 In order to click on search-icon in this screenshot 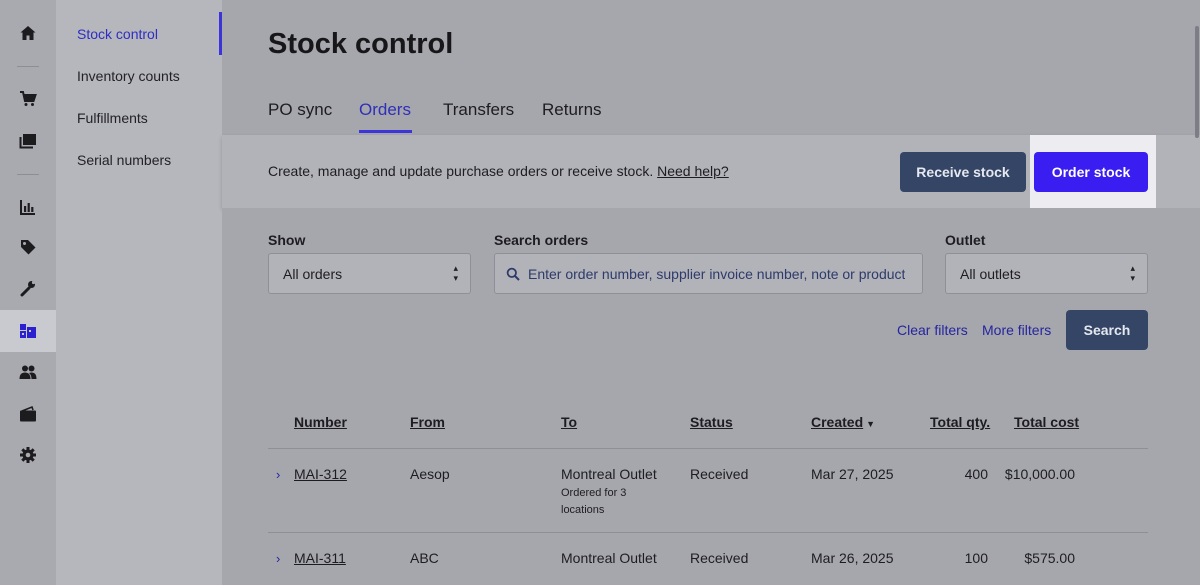, I will do `click(513, 274)`.